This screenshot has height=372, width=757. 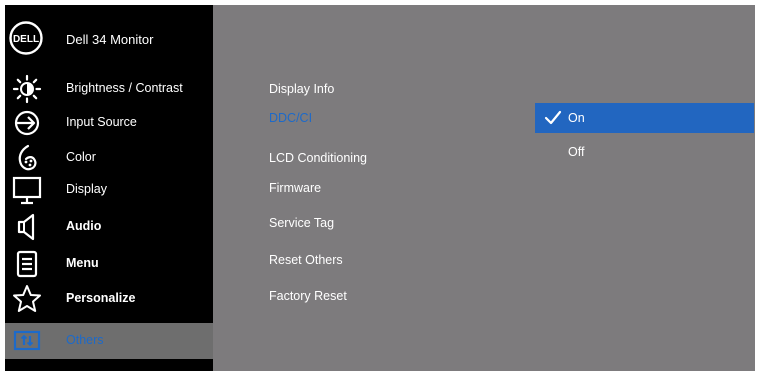 I want to click on sidebar-item-brightness-contrast: Brightness / Contrast, so click(x=109, y=89).